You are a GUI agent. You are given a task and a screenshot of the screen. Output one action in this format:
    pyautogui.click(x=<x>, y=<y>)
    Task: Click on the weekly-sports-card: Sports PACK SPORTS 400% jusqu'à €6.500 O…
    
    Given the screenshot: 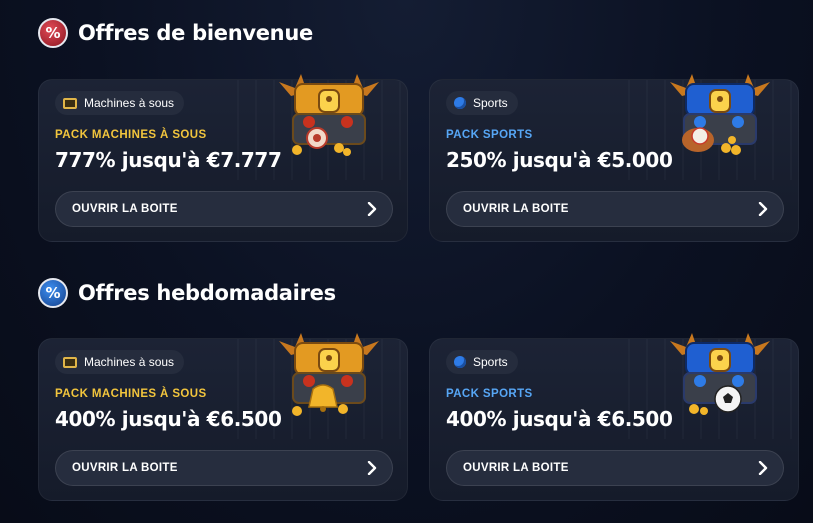 What is the action you would take?
    pyautogui.click(x=614, y=417)
    